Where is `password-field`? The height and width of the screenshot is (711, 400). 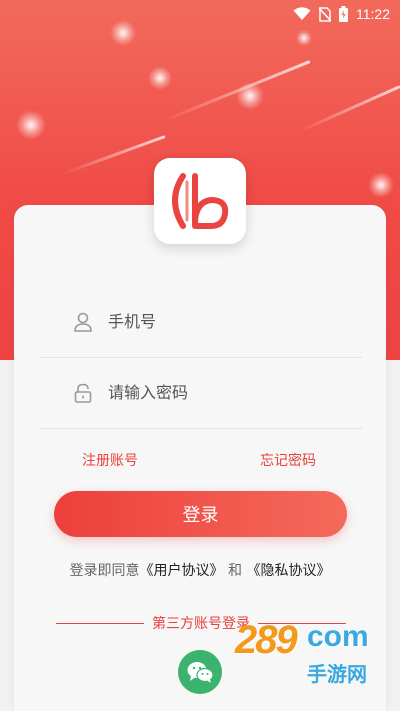
password-field is located at coordinates (201, 393).